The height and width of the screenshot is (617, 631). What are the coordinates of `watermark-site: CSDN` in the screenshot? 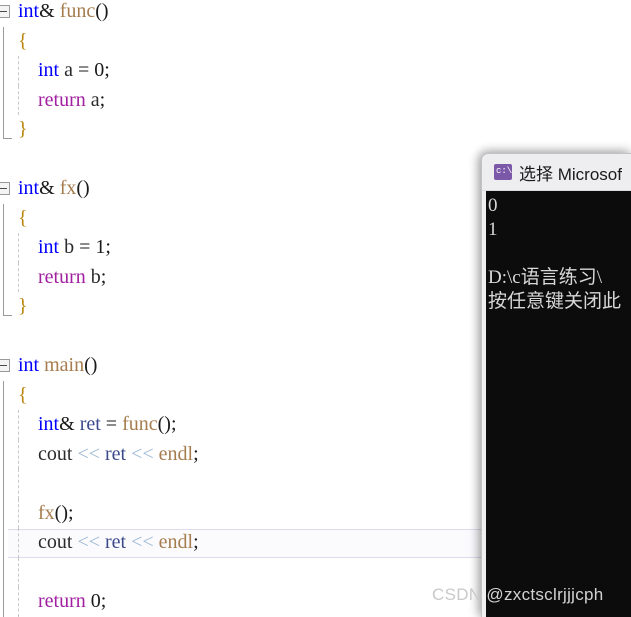 It's located at (457, 594).